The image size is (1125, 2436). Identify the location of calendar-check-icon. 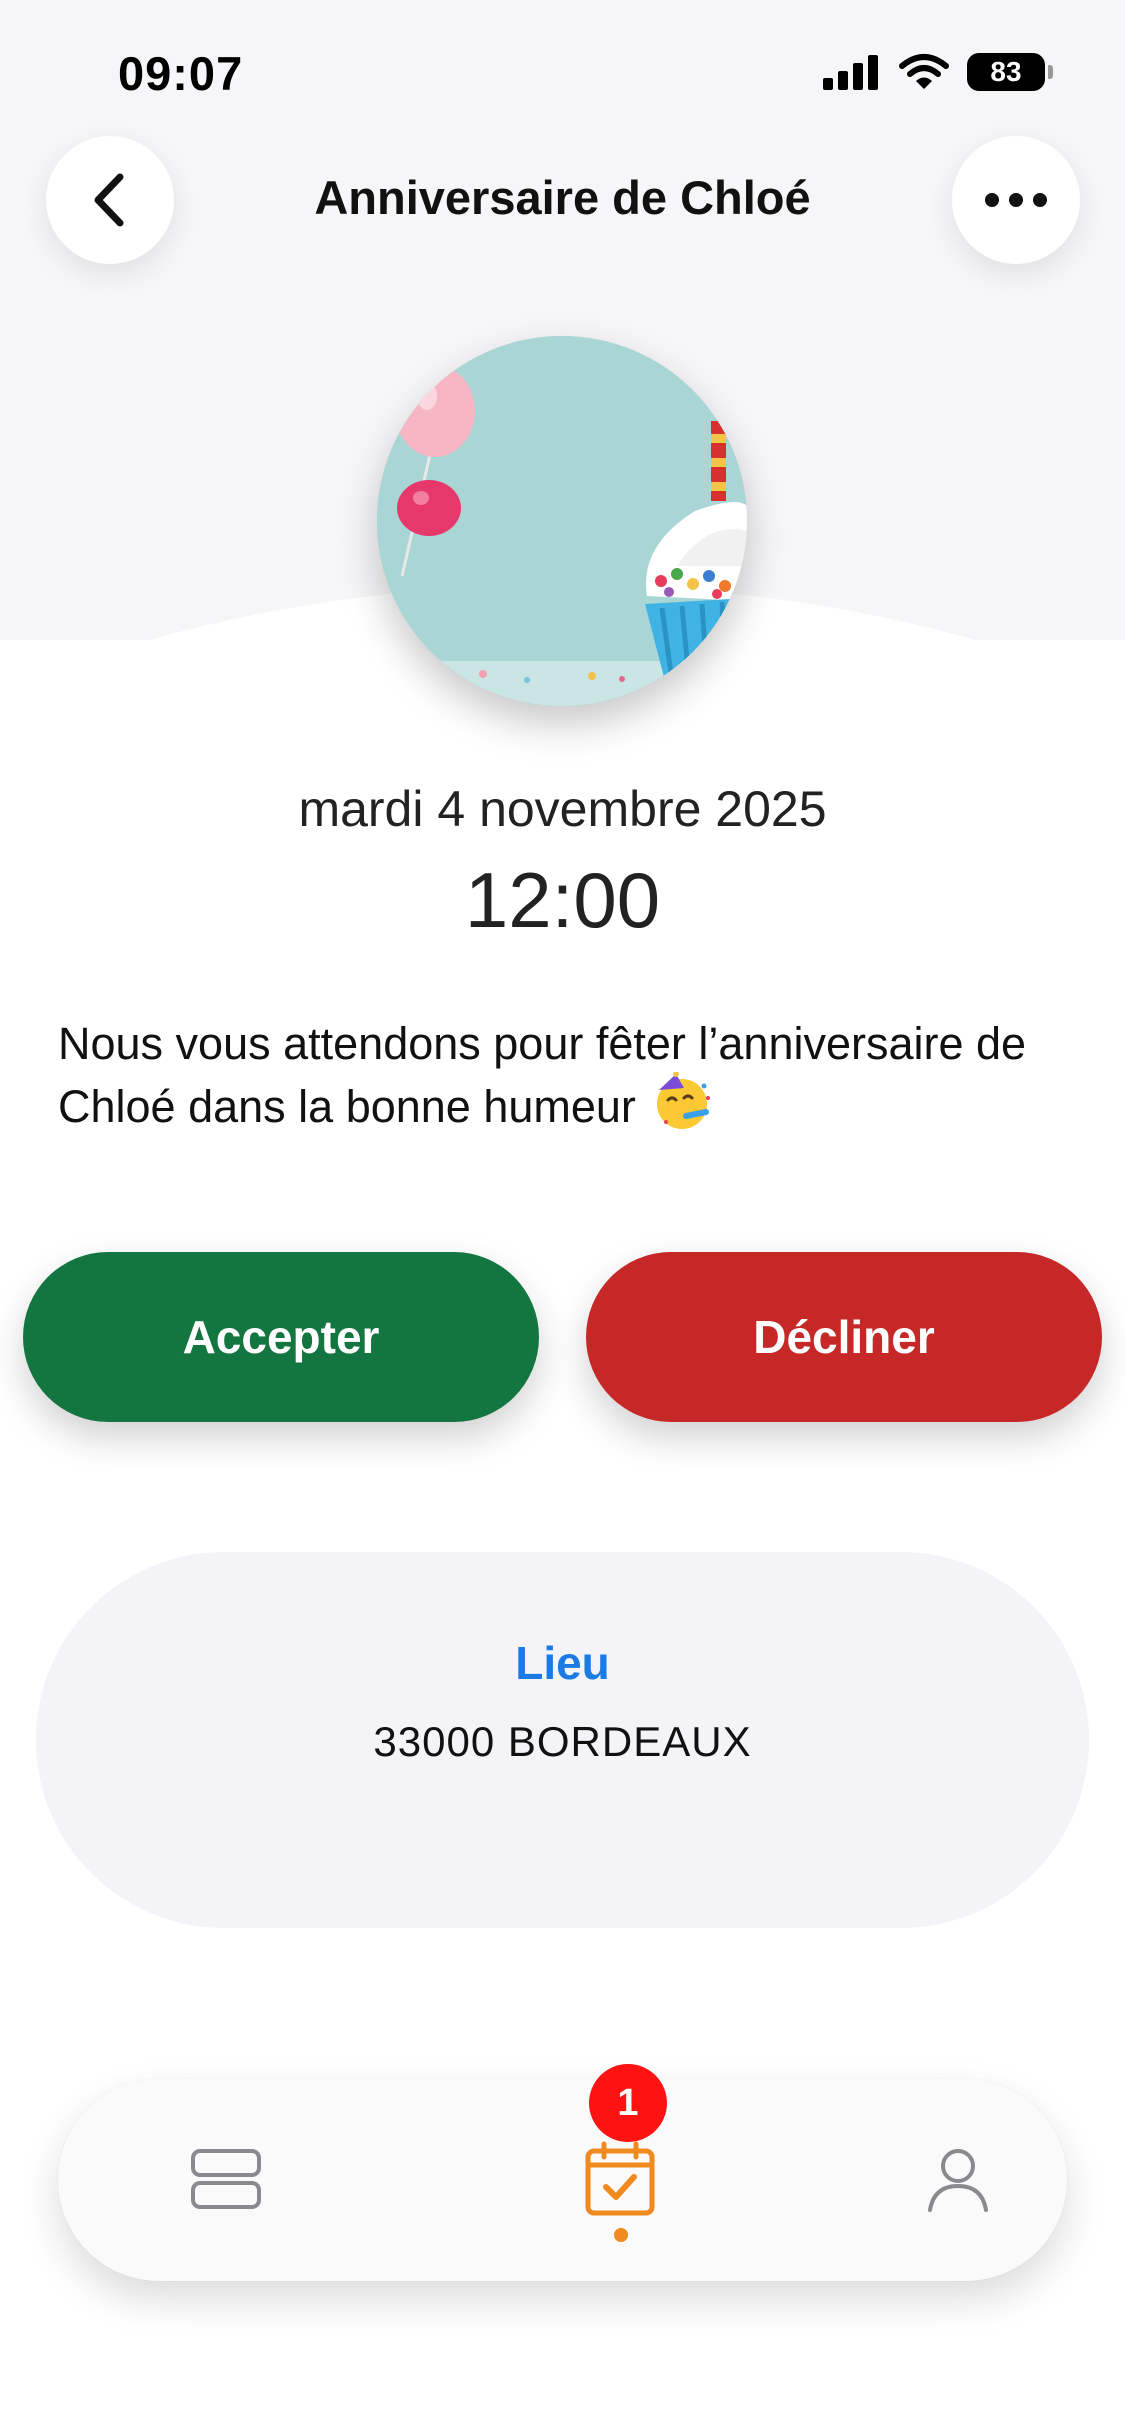
(620, 2178).